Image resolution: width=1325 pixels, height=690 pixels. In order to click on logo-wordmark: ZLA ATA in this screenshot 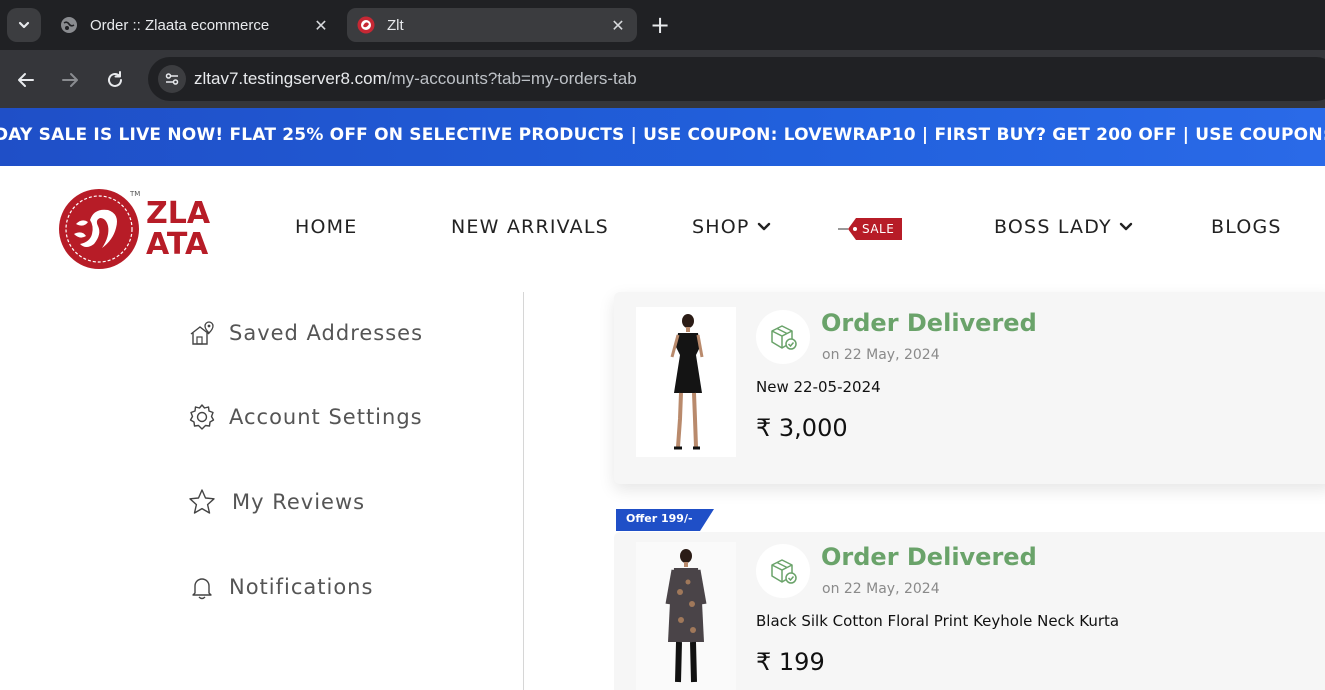, I will do `click(178, 229)`.